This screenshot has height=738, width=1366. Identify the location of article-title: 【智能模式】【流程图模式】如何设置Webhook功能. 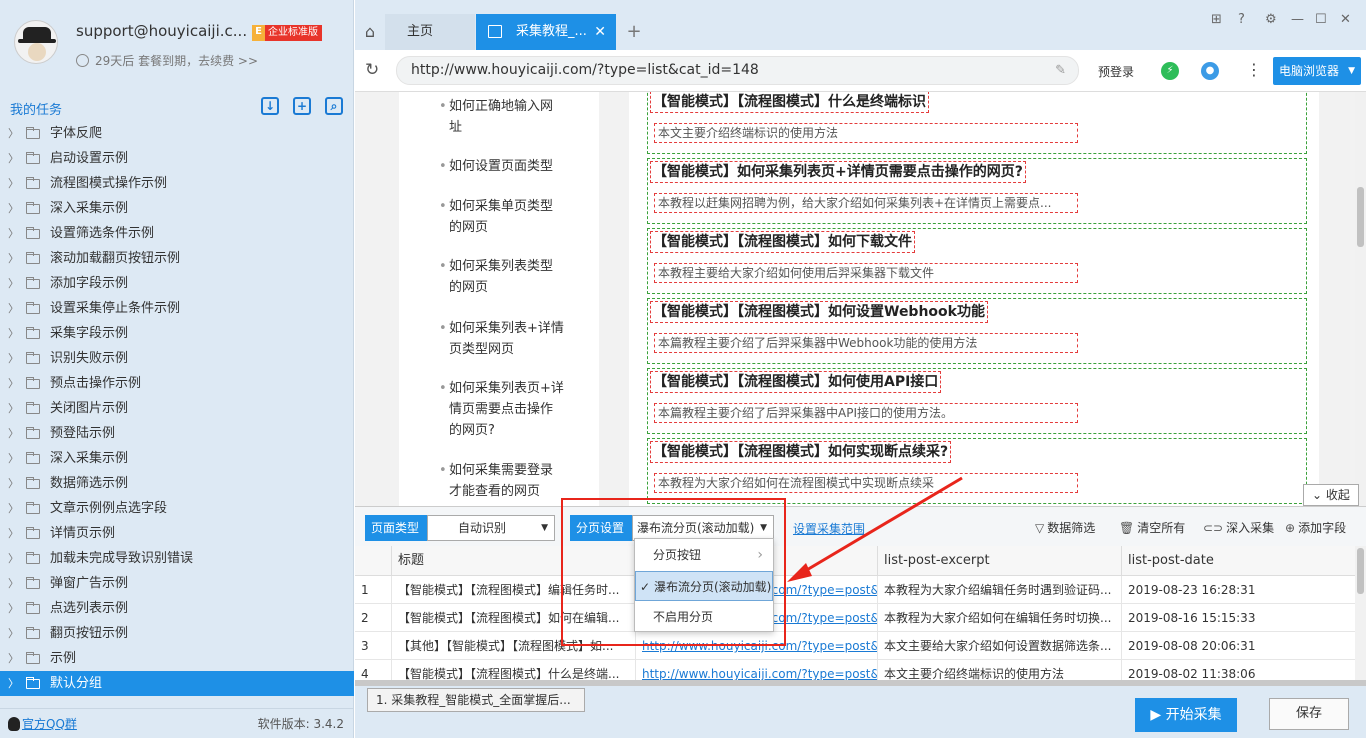
(819, 312).